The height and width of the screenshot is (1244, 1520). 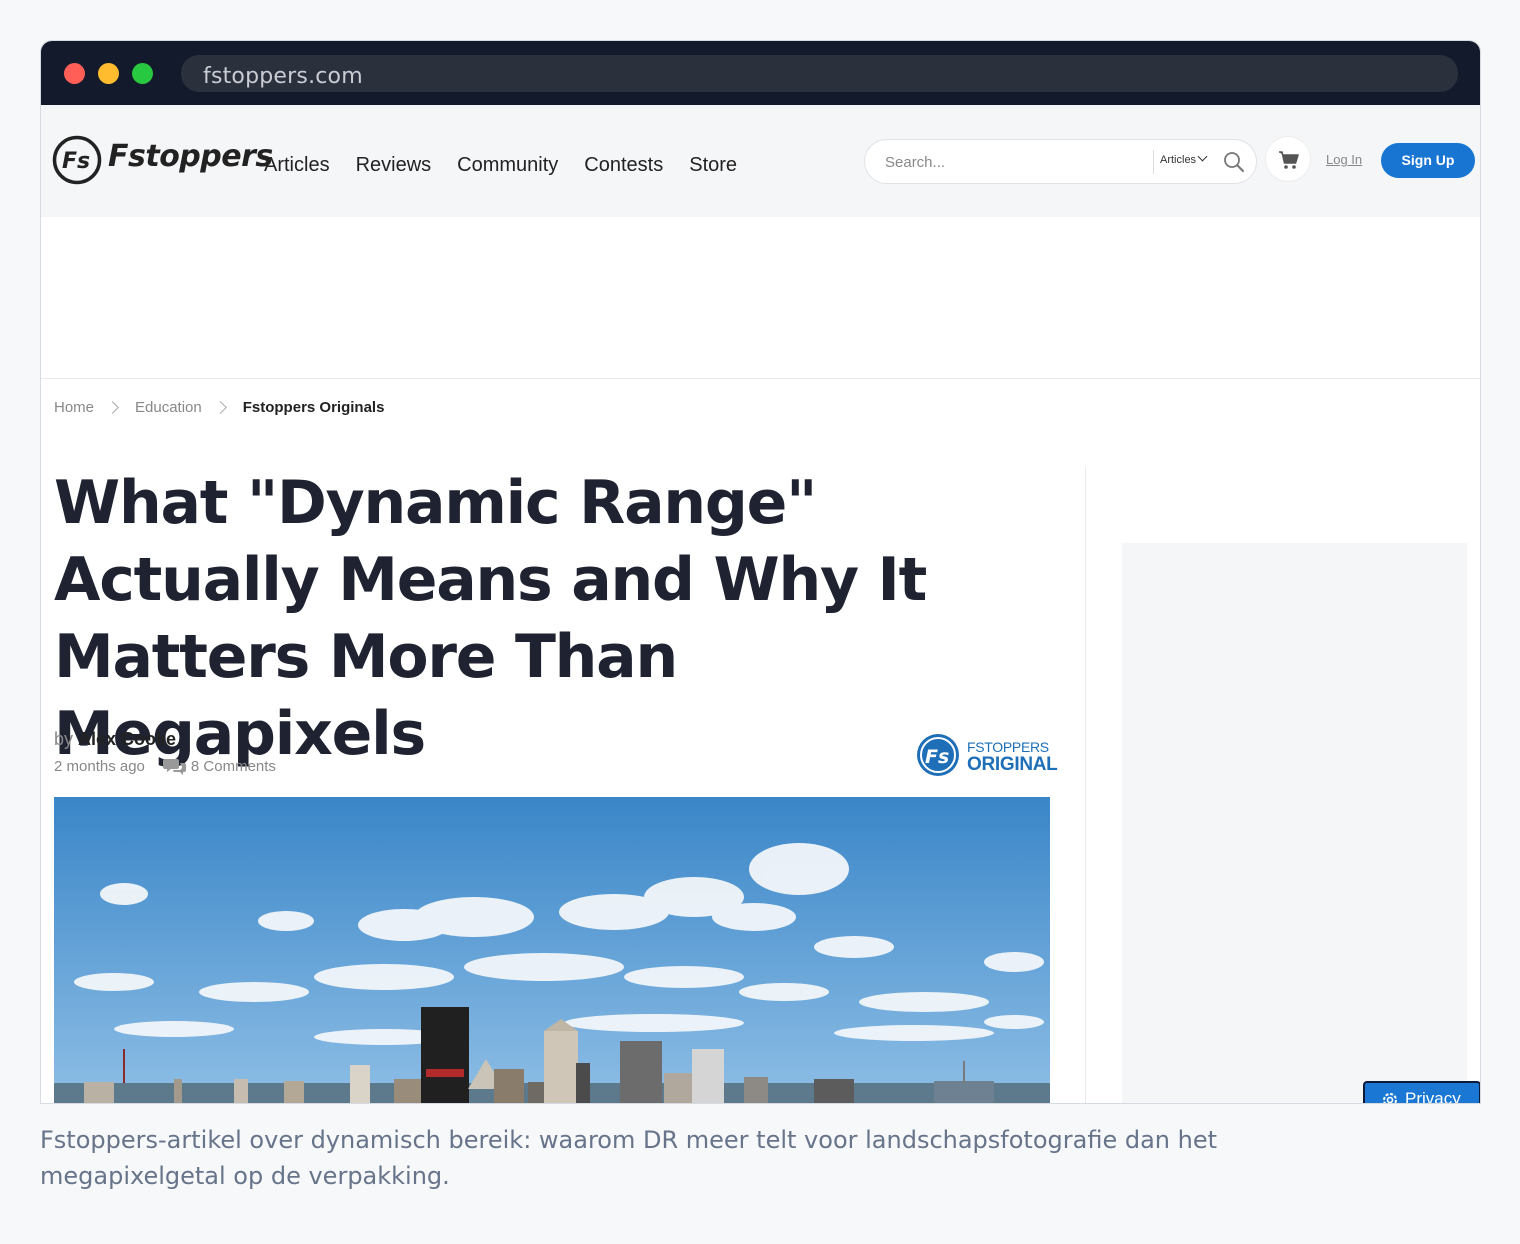 What do you see at coordinates (760, 298) in the screenshot?
I see `ad-banner-area` at bounding box center [760, 298].